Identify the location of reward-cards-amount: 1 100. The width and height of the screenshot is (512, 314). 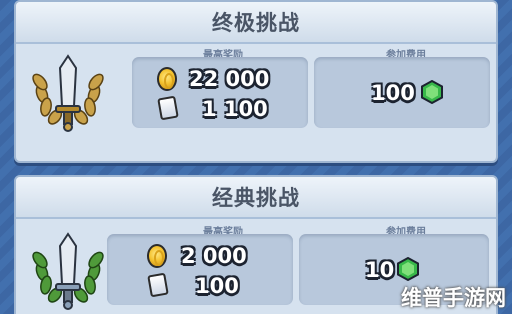
(235, 109).